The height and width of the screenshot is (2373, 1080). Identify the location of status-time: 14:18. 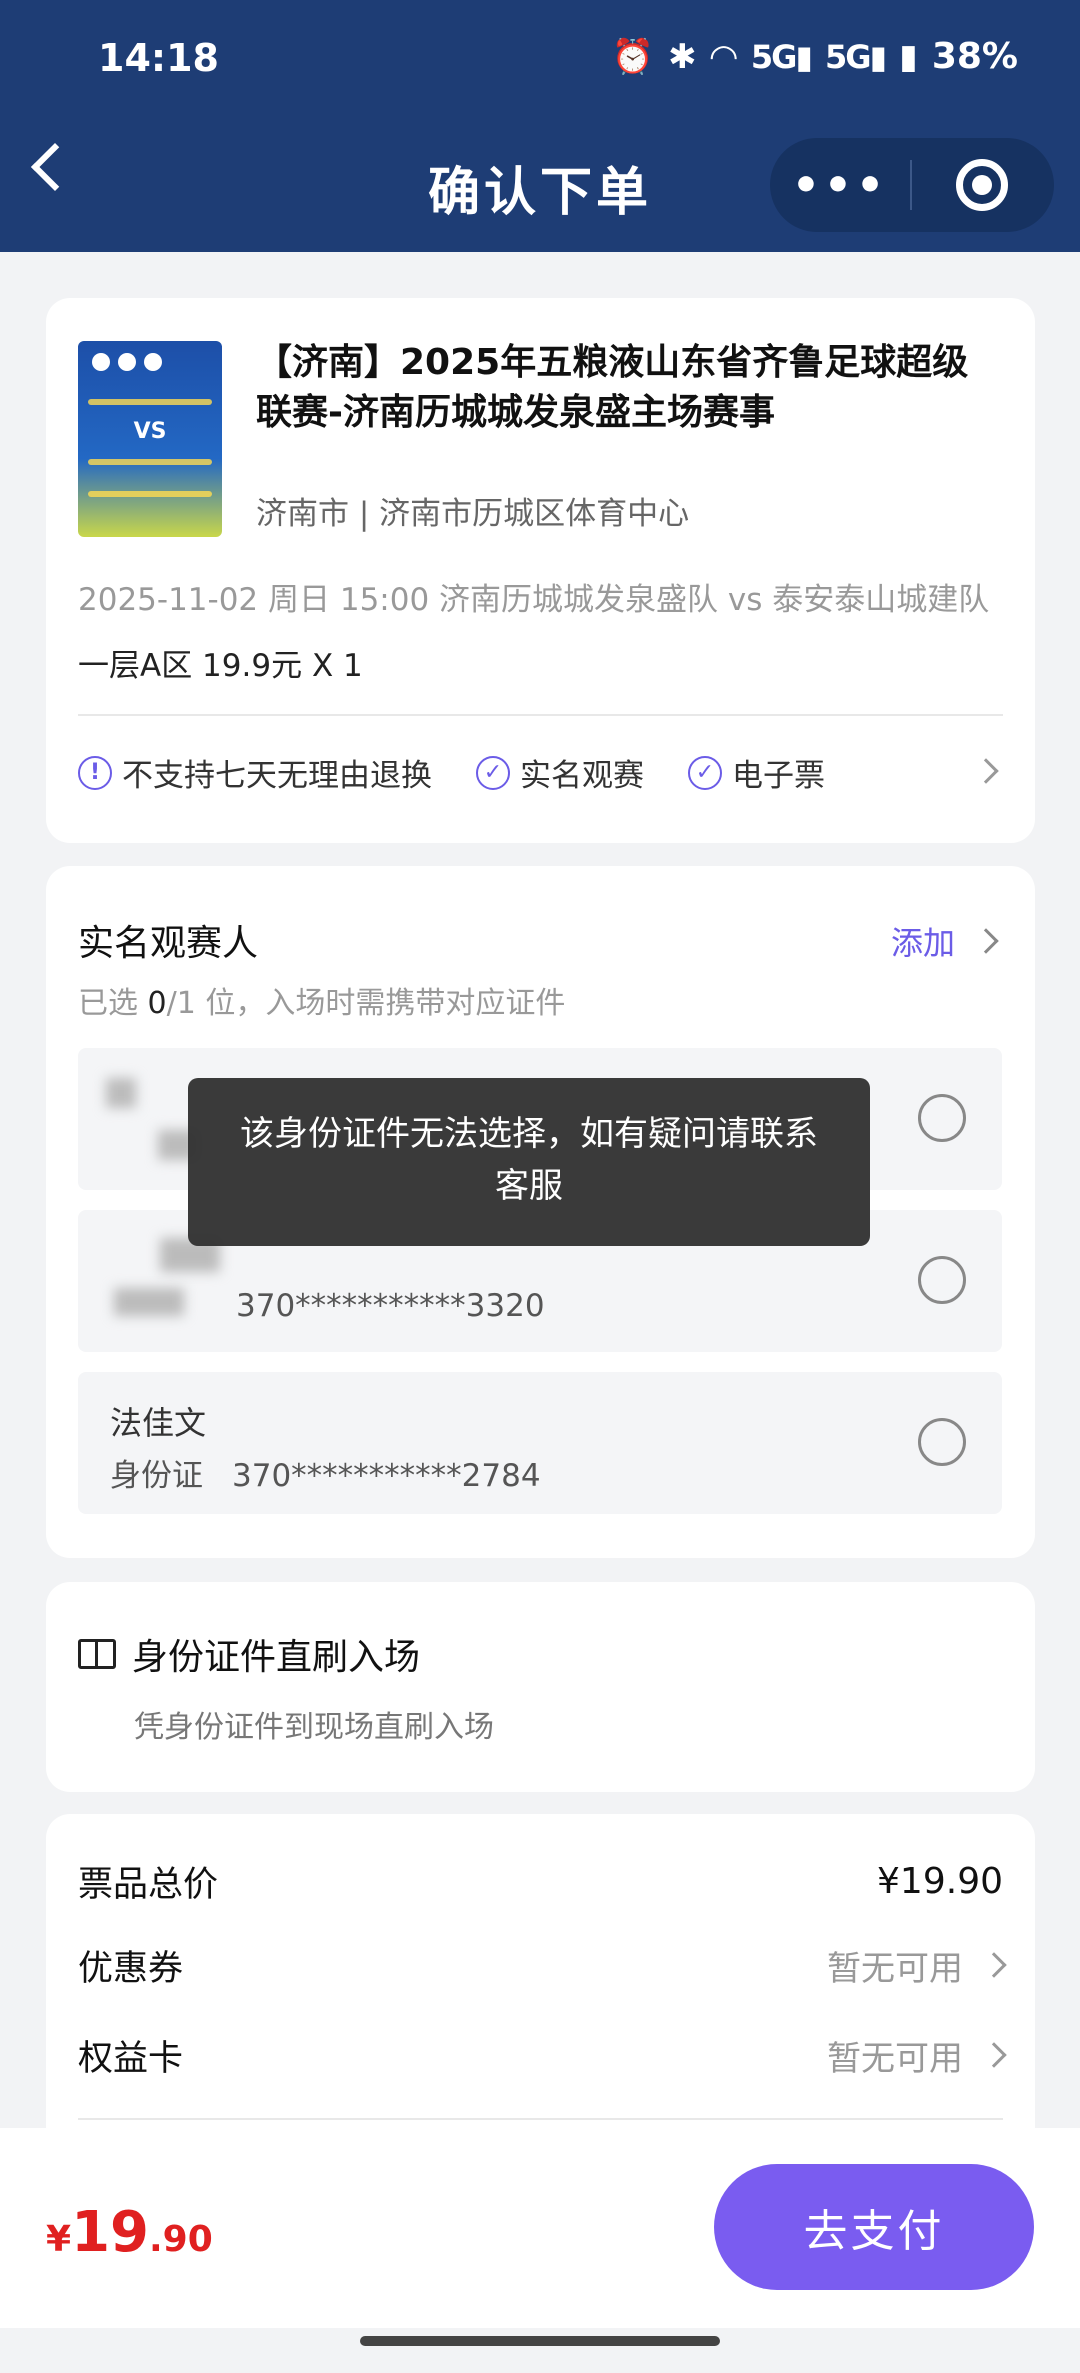
(158, 58).